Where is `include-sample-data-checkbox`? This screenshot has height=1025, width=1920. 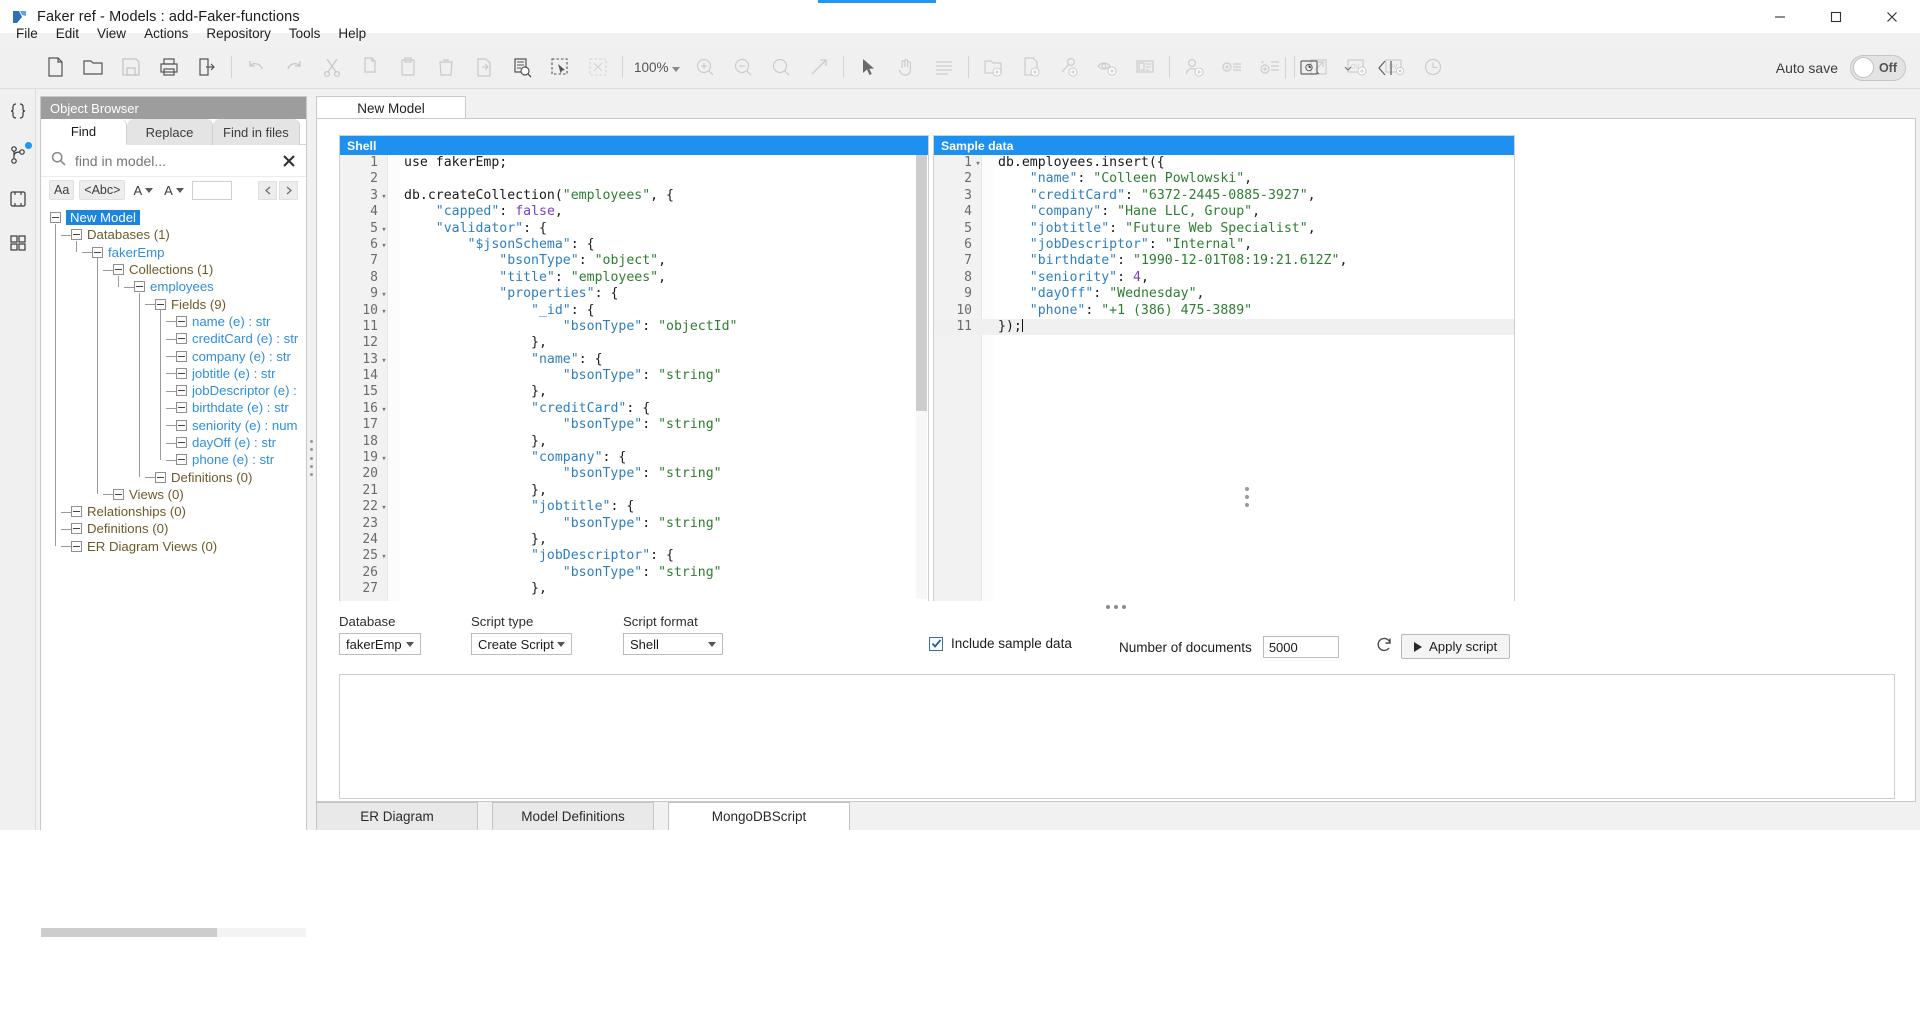 include-sample-data-checkbox is located at coordinates (936, 643).